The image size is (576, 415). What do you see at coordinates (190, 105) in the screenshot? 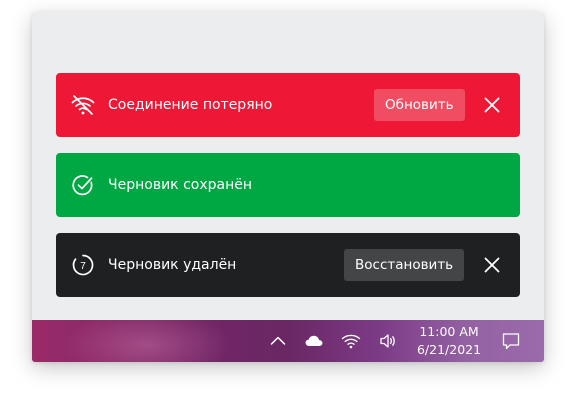
I see `toast-message: Соединение потеряно` at bounding box center [190, 105].